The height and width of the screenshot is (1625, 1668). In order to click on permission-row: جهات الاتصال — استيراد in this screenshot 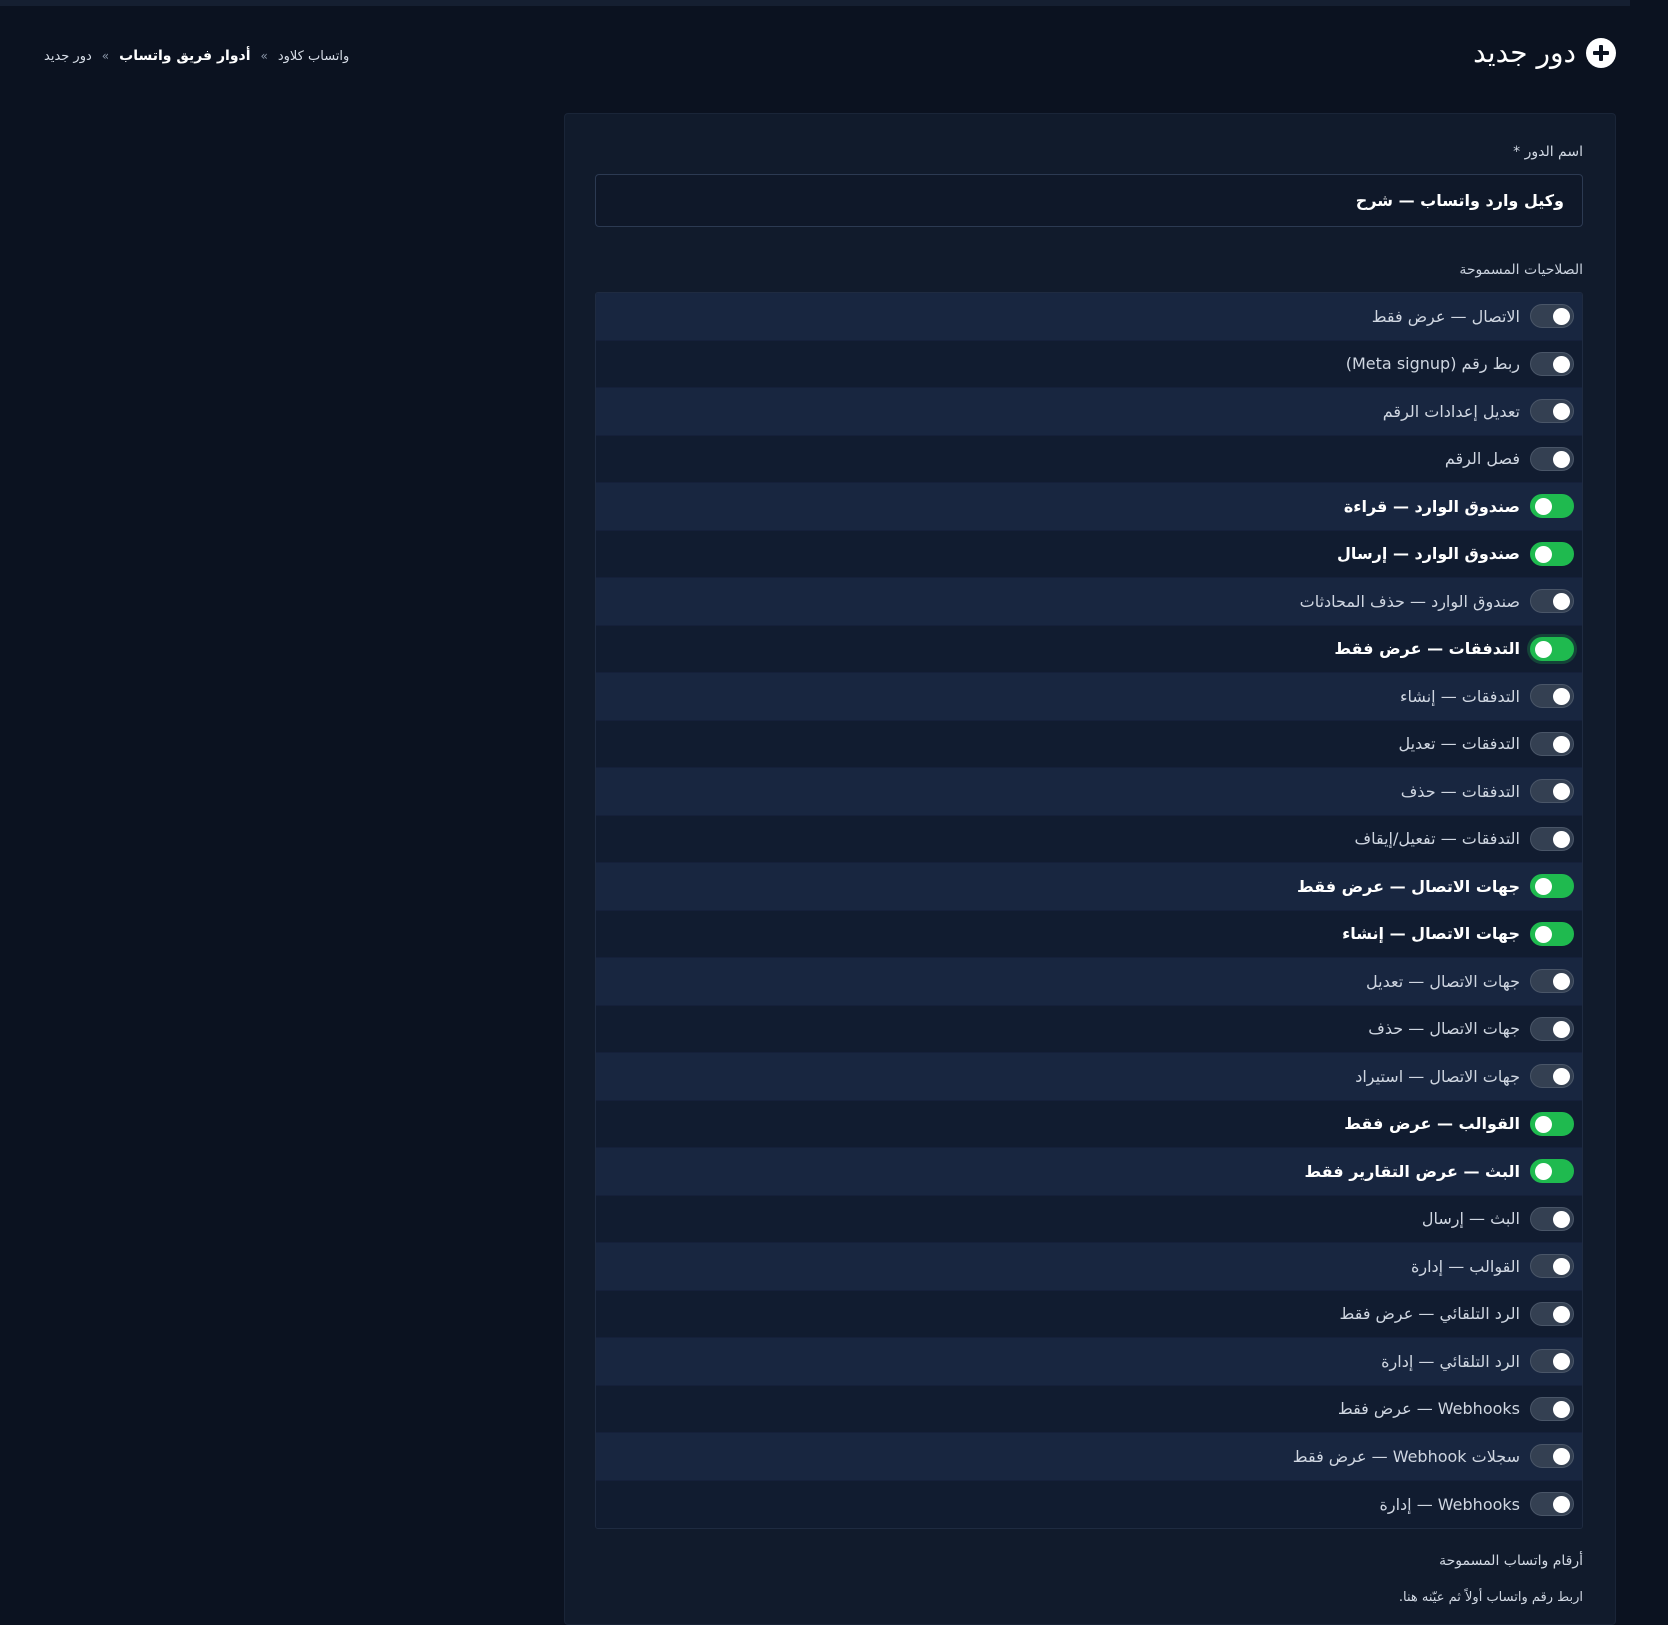, I will do `click(1089, 1077)`.